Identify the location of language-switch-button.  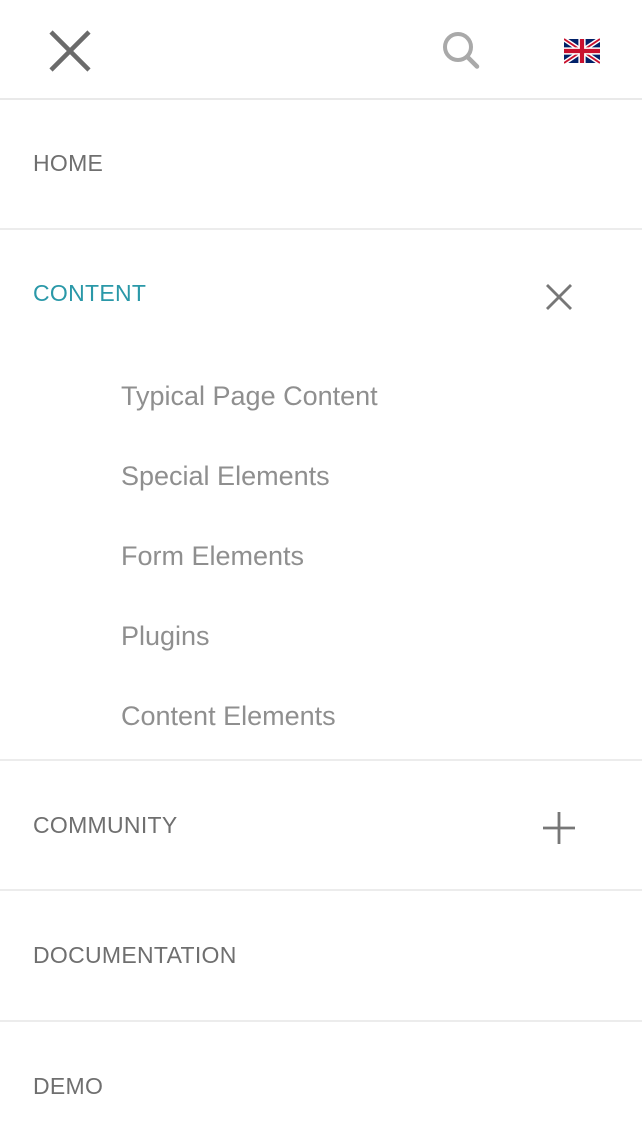
(582, 51).